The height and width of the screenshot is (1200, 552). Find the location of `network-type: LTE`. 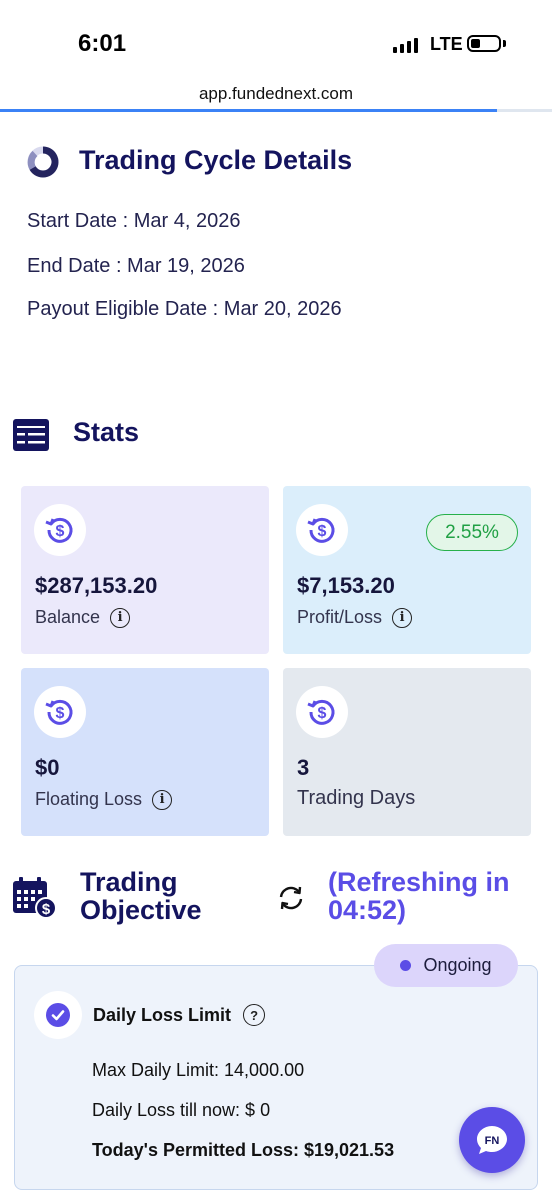

network-type: LTE is located at coordinates (446, 44).